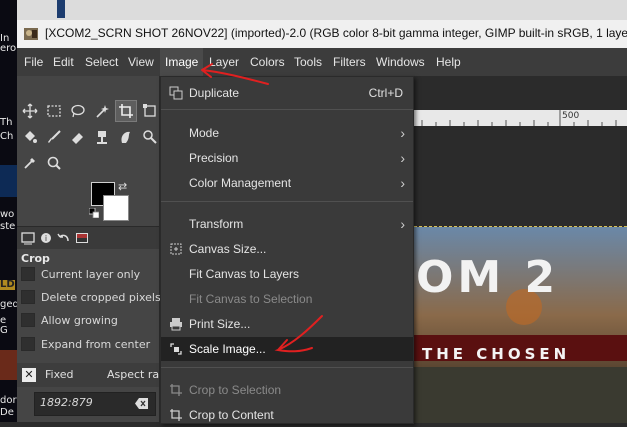 The image size is (627, 427). I want to click on fixed-aspect-row: ✕ Fixed Aspect ra, so click(88, 375).